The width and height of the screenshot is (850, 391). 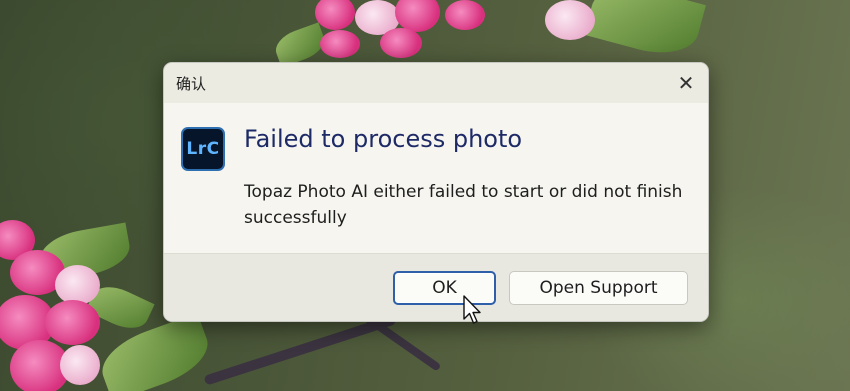 What do you see at coordinates (383, 139) in the screenshot?
I see `error-headline: Failed to process photo` at bounding box center [383, 139].